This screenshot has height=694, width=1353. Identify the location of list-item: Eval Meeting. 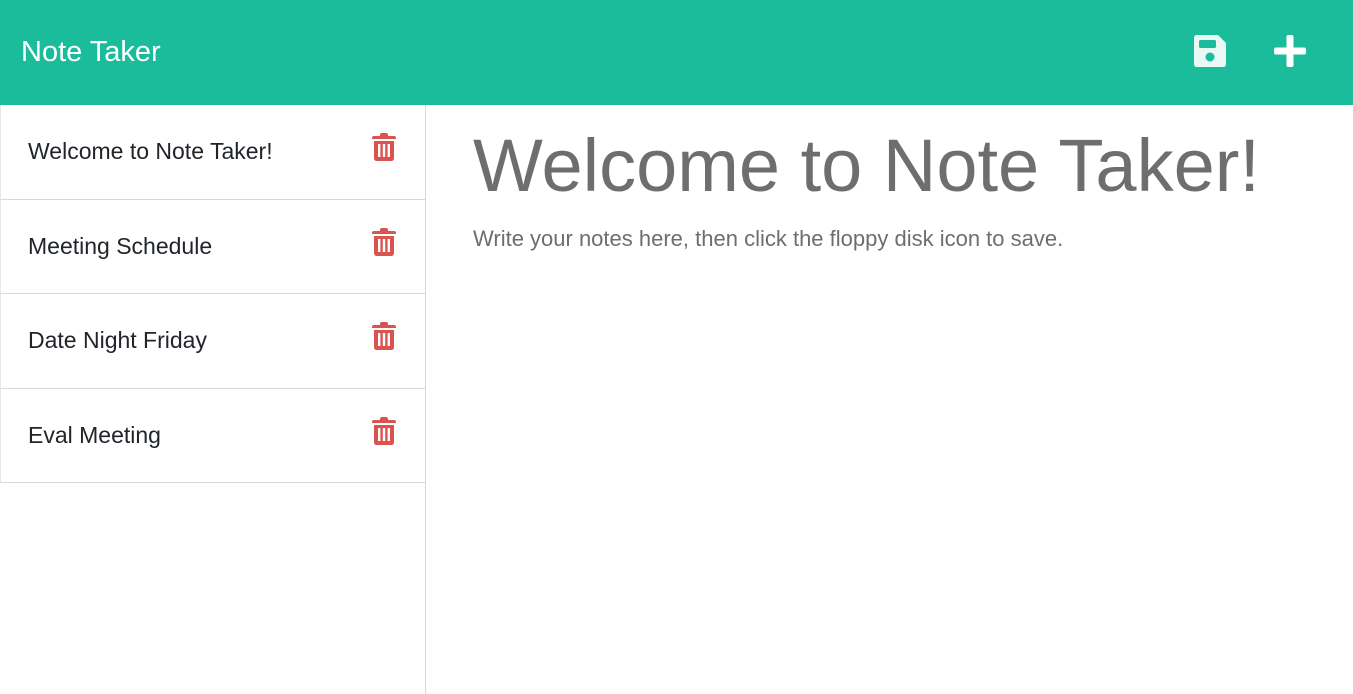
(212, 435).